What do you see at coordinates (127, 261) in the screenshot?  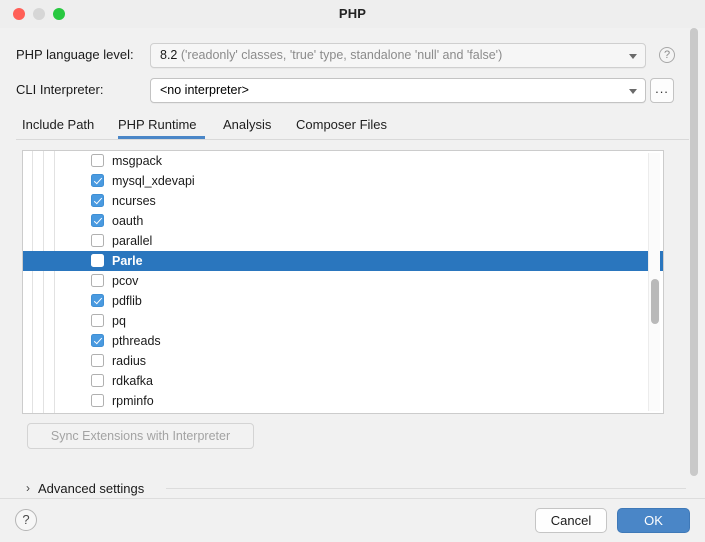 I see `extension-name: Parle` at bounding box center [127, 261].